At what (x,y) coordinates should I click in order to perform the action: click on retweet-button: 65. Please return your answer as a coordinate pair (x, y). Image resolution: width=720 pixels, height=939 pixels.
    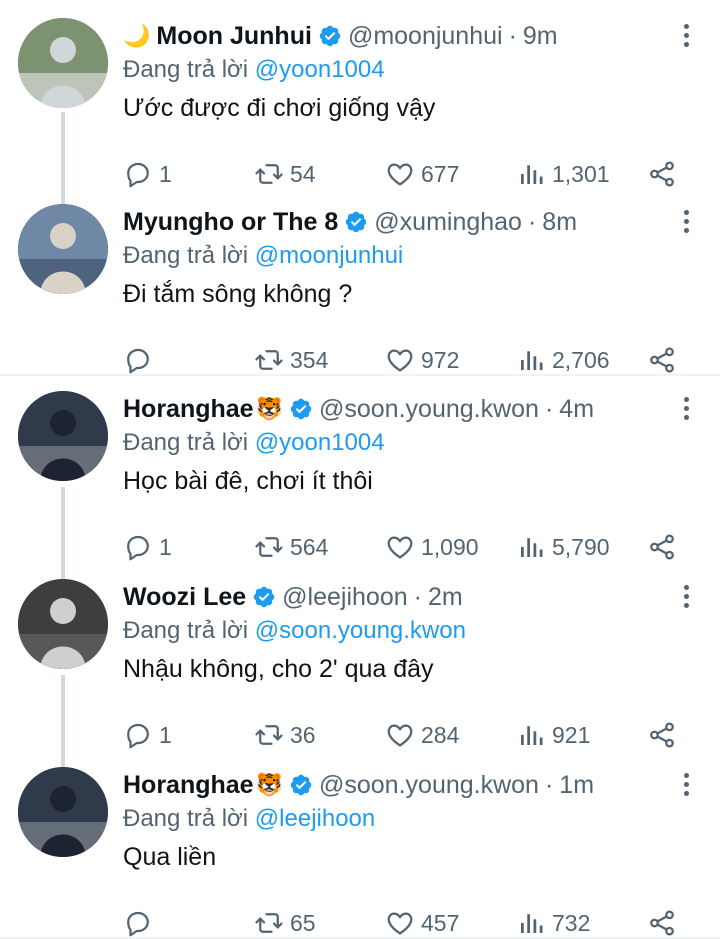
    Looking at the image, I should click on (285, 922).